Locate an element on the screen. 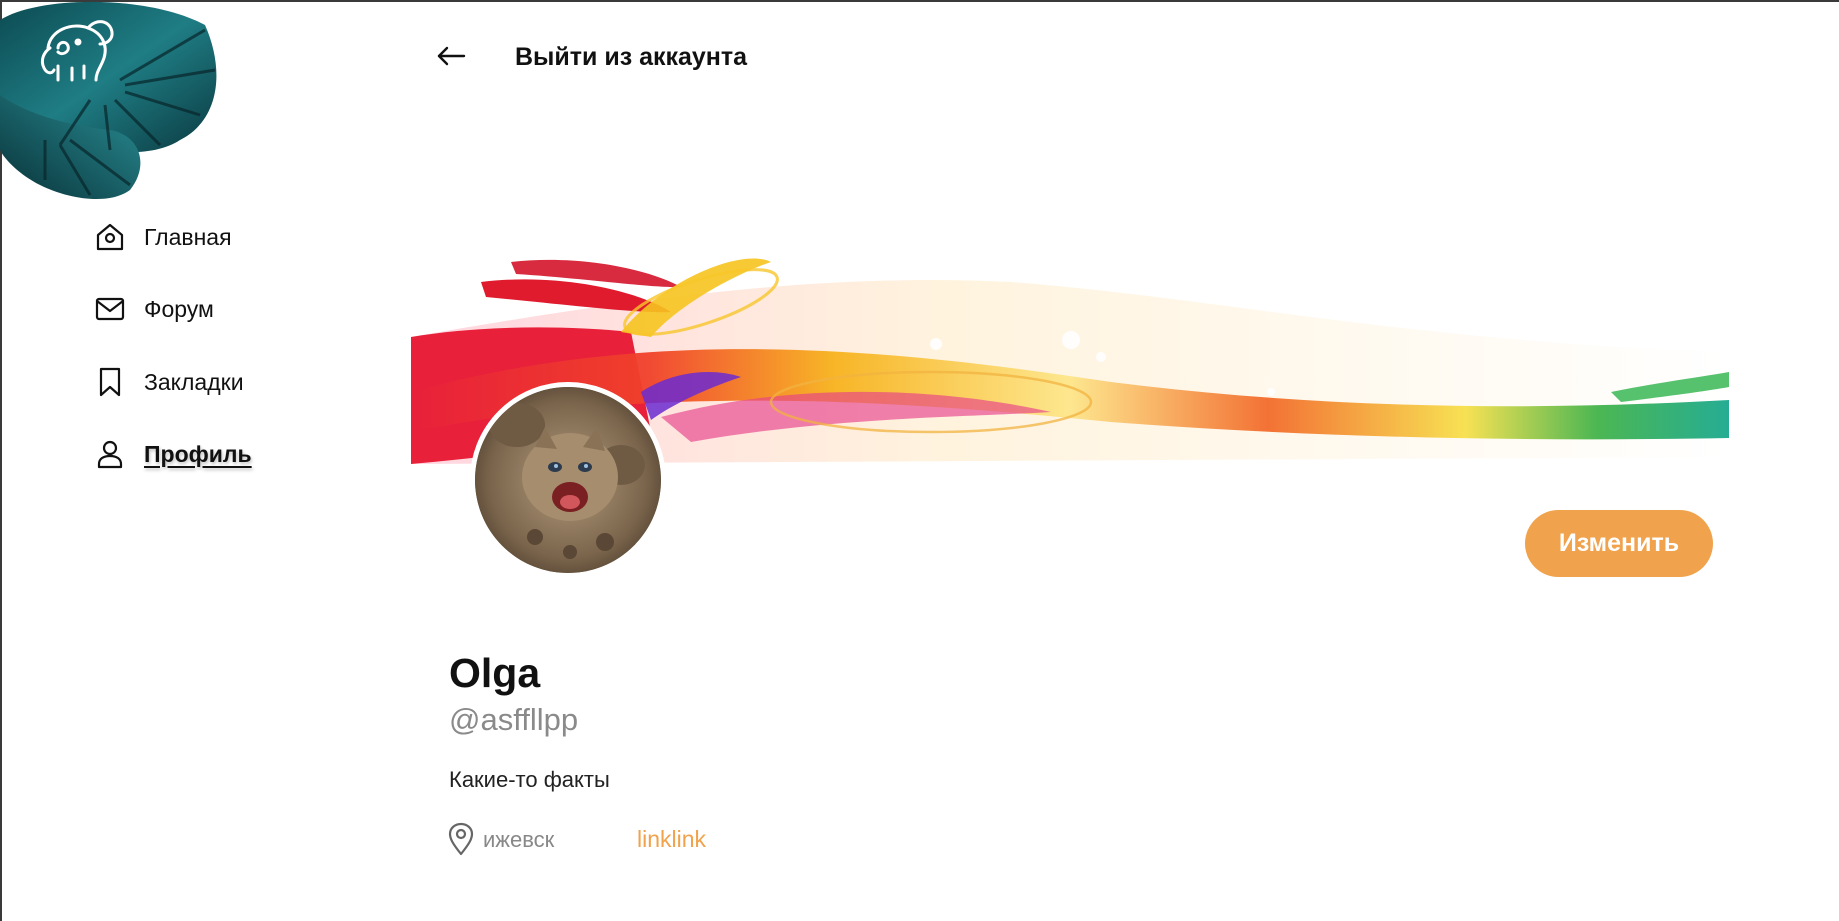  profile-bio: Какие-то факты is located at coordinates (529, 779).